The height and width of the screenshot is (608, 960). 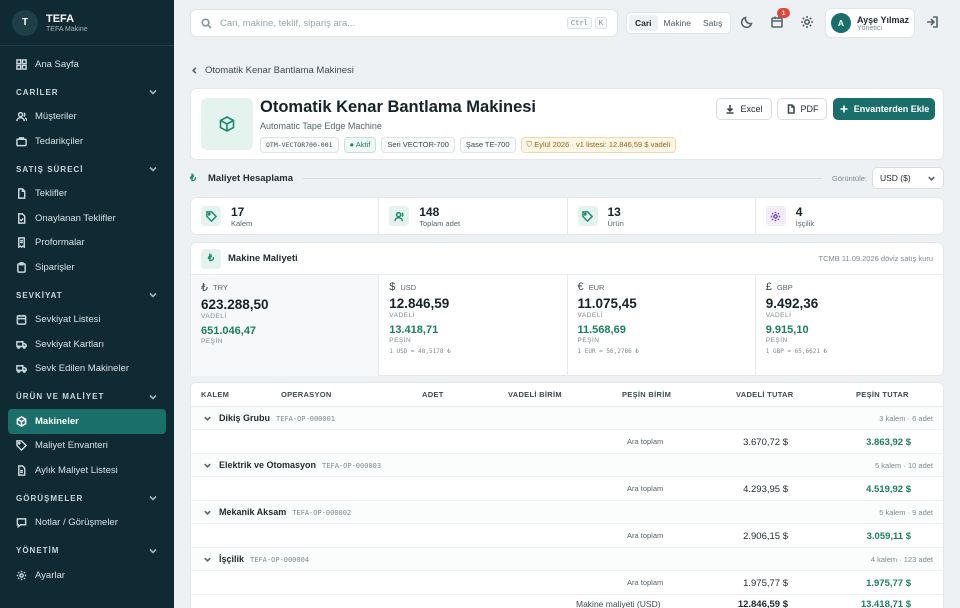 What do you see at coordinates (220, 287) in the screenshot?
I see `currency-code: TRY` at bounding box center [220, 287].